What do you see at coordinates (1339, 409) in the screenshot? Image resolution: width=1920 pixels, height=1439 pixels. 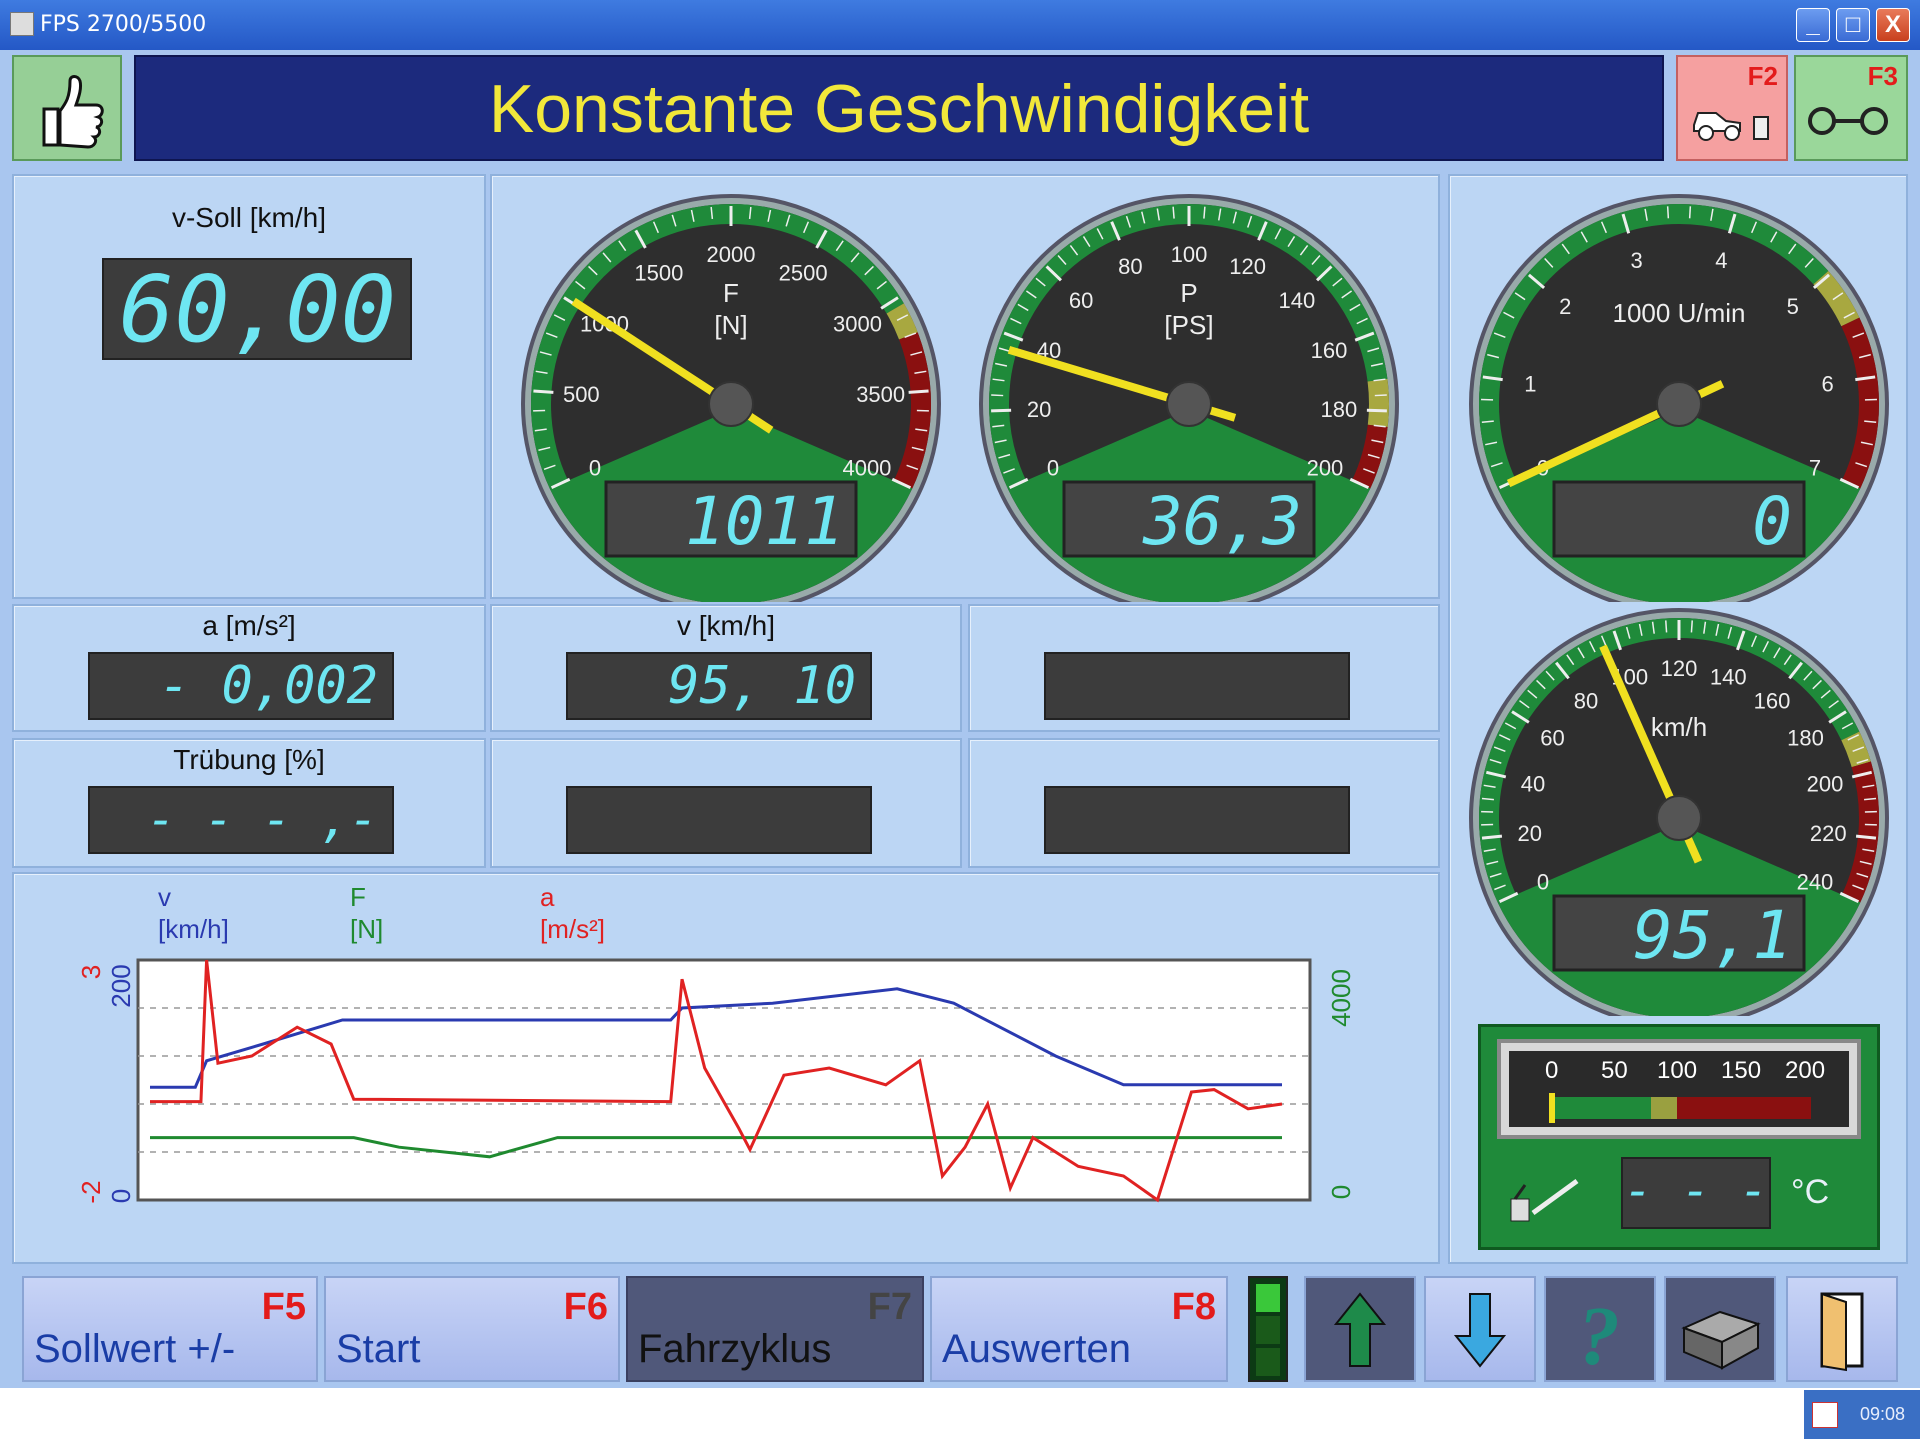 I see `power-tick-label: 180` at bounding box center [1339, 409].